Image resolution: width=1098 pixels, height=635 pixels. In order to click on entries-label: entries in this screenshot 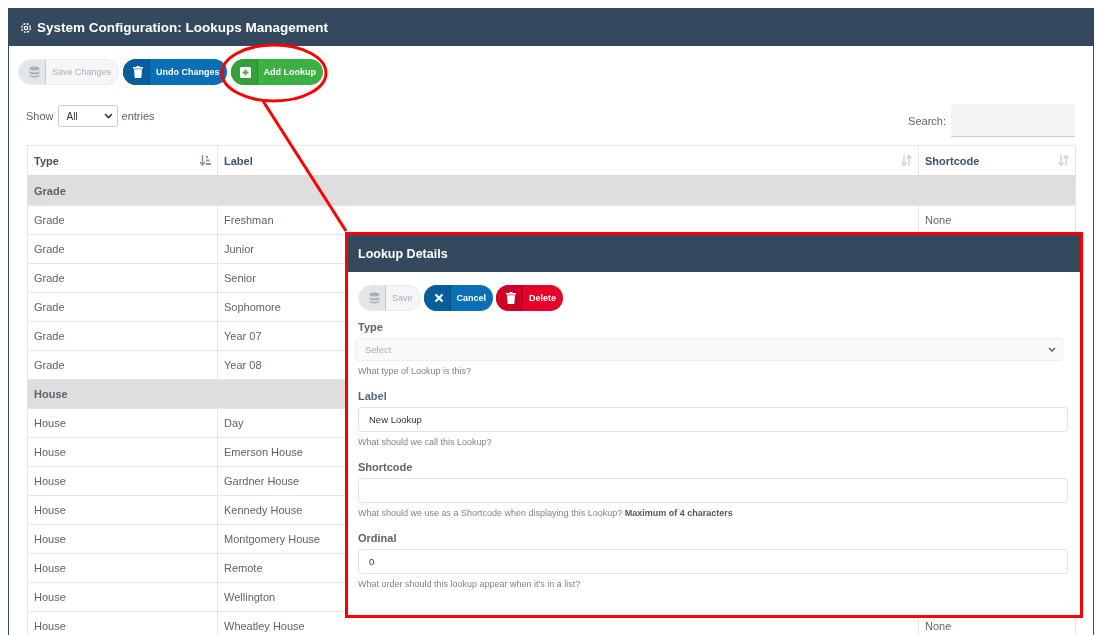, I will do `click(138, 116)`.